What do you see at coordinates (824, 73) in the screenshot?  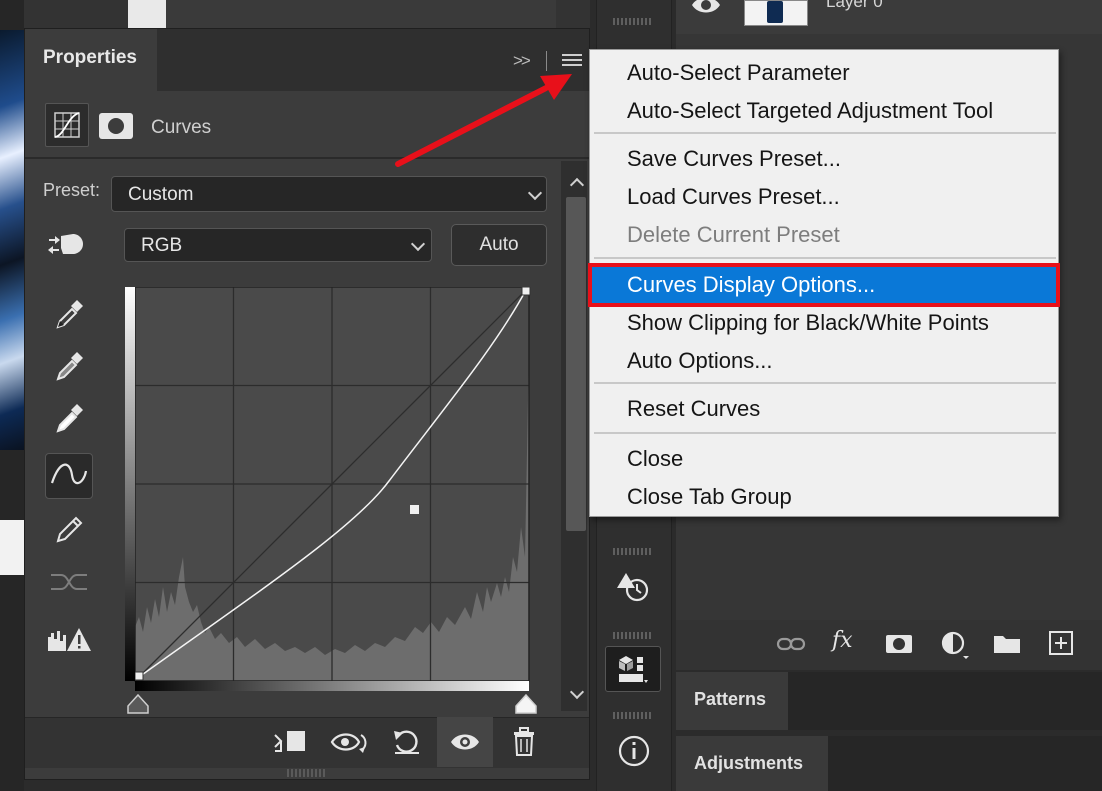 I see `menu-item-auto-select-parameter: Auto-Select Parameter` at bounding box center [824, 73].